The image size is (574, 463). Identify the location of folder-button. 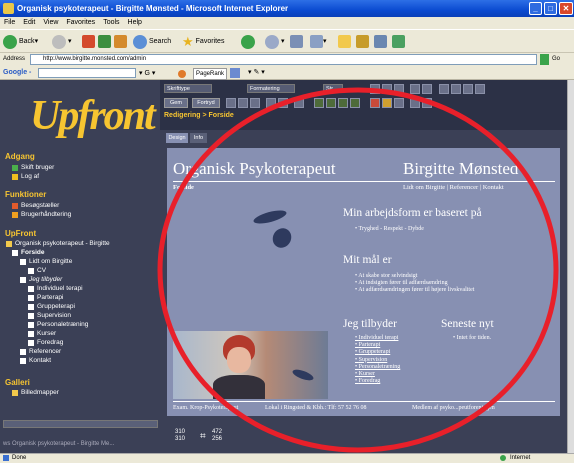
(344, 41).